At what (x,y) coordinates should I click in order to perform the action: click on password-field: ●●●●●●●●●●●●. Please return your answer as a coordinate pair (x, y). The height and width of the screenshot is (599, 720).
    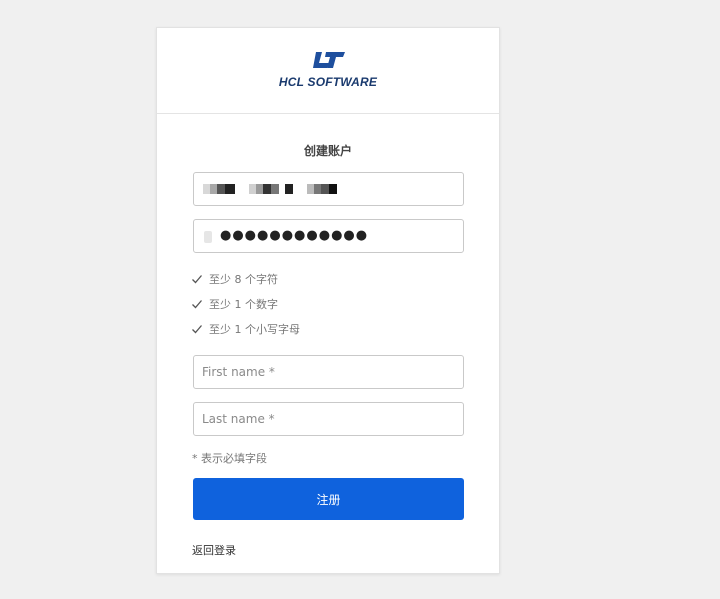
    Looking at the image, I should click on (328, 236).